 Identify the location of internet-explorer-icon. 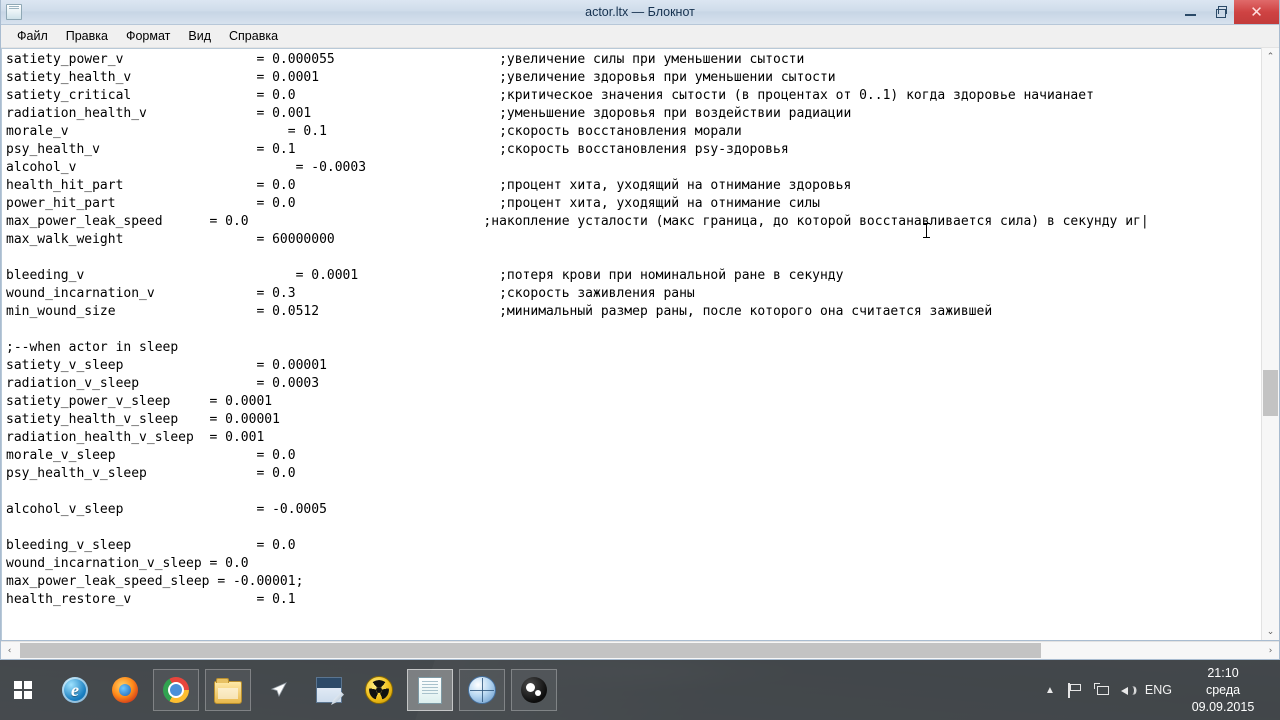
(75, 690).